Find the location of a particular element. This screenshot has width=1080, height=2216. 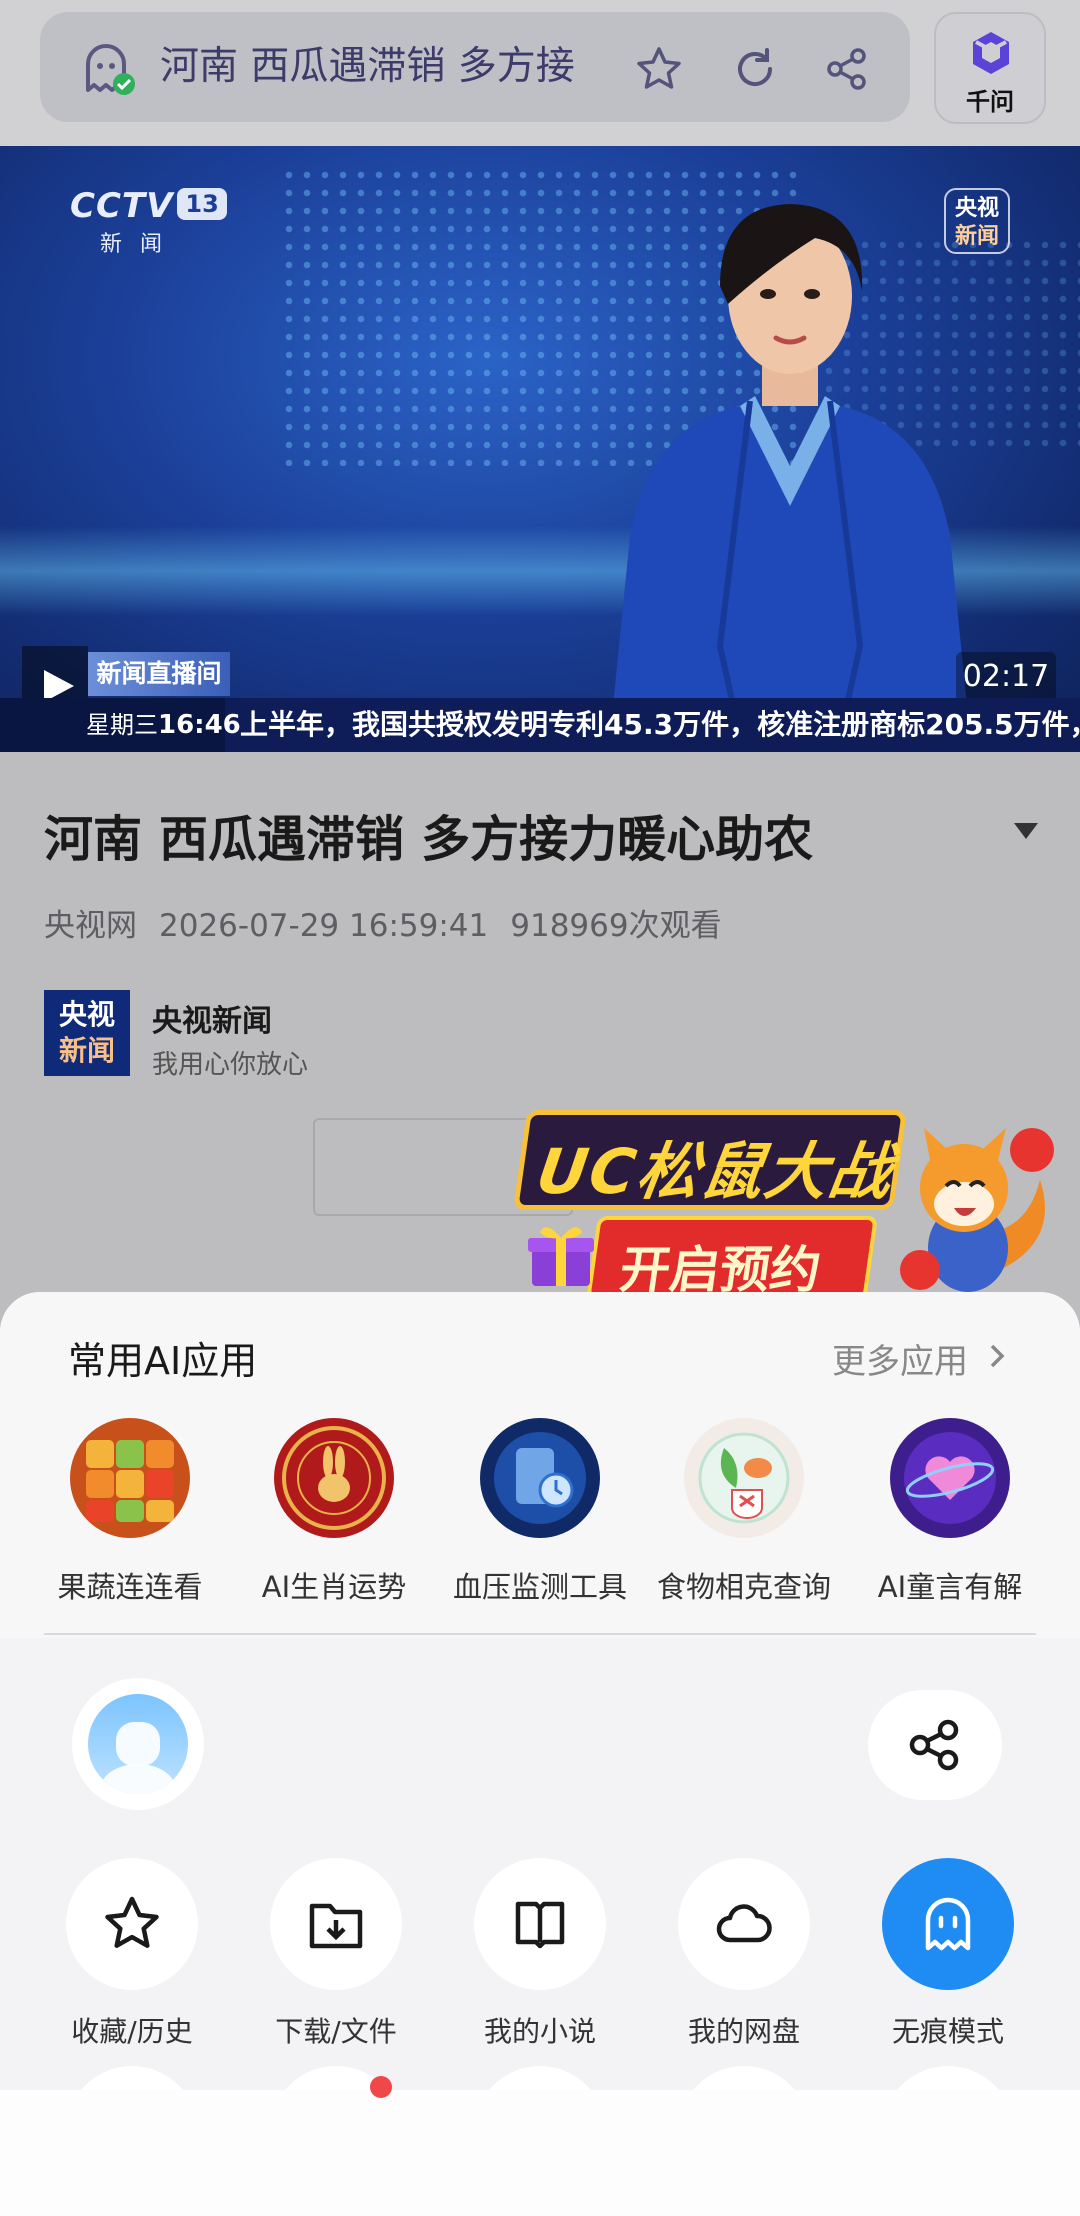

url-box: 河南 西瓜遇滞销 多方接 is located at coordinates (475, 67).